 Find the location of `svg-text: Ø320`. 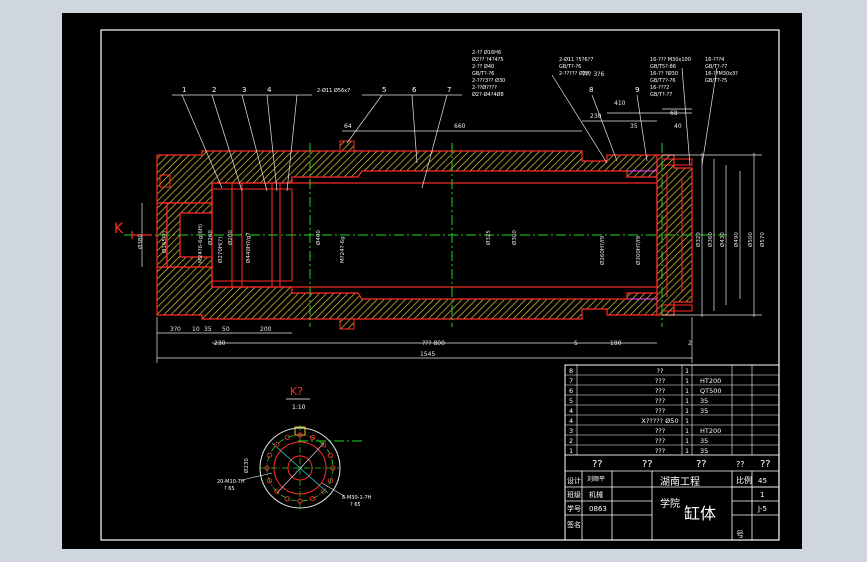

svg-text: Ø320 is located at coordinates (698, 239).